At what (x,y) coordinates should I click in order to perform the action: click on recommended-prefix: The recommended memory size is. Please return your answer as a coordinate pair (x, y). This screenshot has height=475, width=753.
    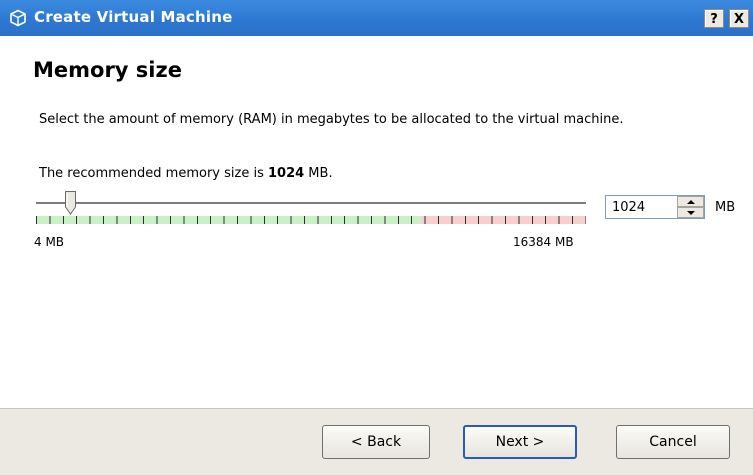
    Looking at the image, I should click on (153, 173).